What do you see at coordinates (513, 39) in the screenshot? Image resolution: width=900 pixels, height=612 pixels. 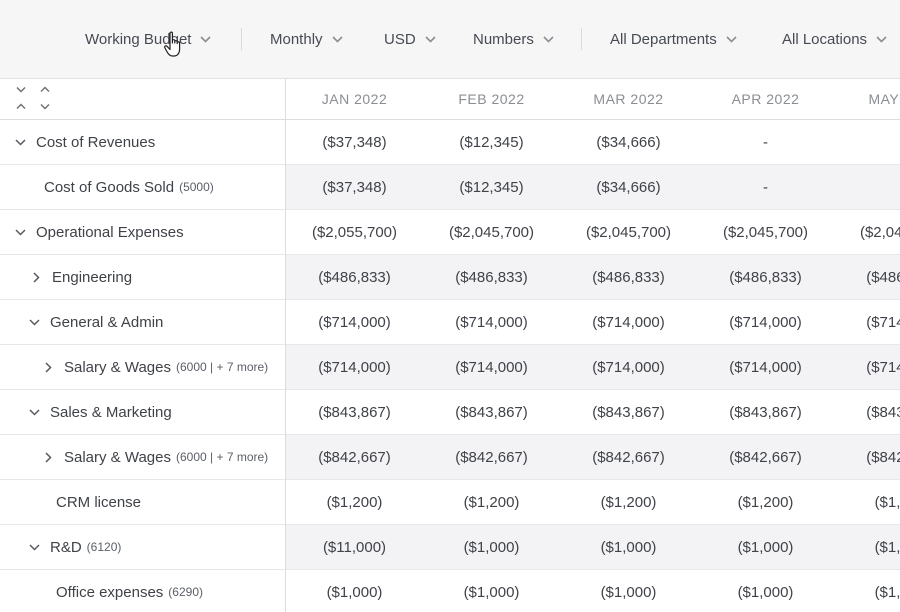 I see `display-format-dropdown: Numbers` at bounding box center [513, 39].